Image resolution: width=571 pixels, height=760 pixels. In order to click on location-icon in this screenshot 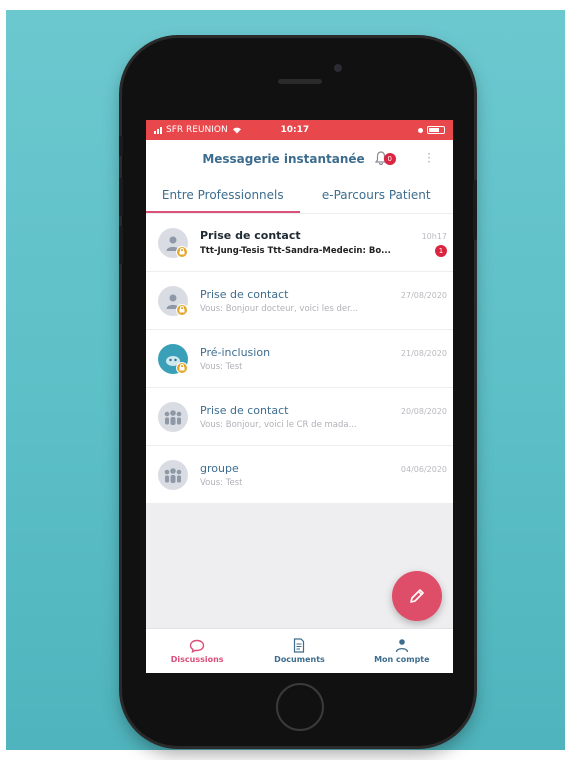, I will do `click(420, 130)`.